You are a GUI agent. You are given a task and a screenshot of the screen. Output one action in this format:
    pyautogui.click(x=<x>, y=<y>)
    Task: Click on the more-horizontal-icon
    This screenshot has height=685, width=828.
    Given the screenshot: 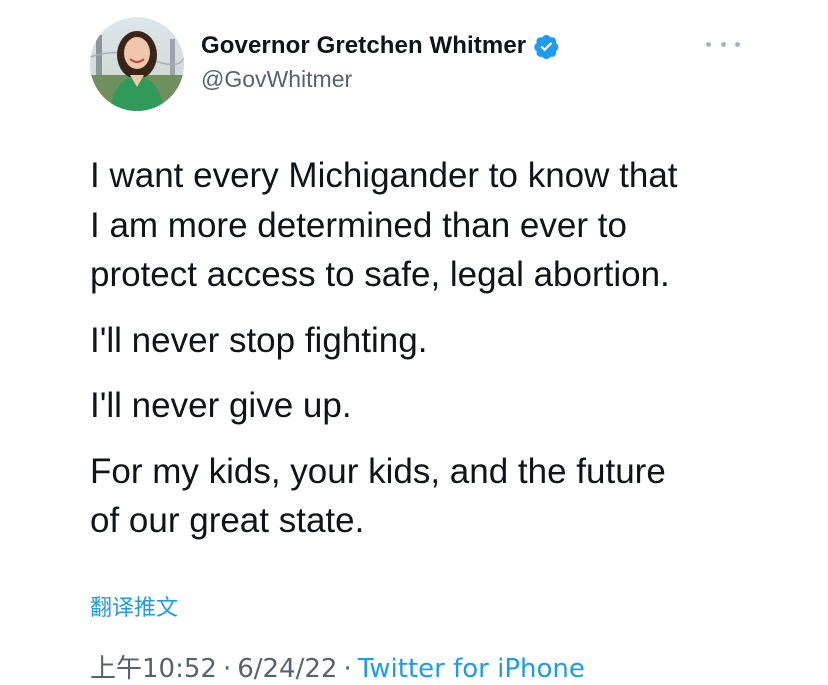 What is the action you would take?
    pyautogui.click(x=723, y=44)
    